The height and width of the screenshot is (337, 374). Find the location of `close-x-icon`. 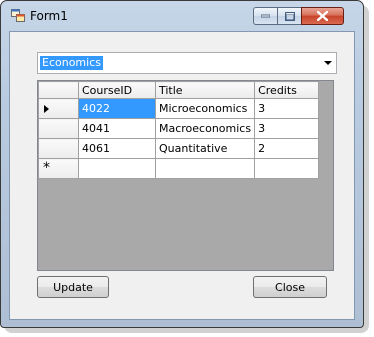

close-x-icon is located at coordinates (322, 16).